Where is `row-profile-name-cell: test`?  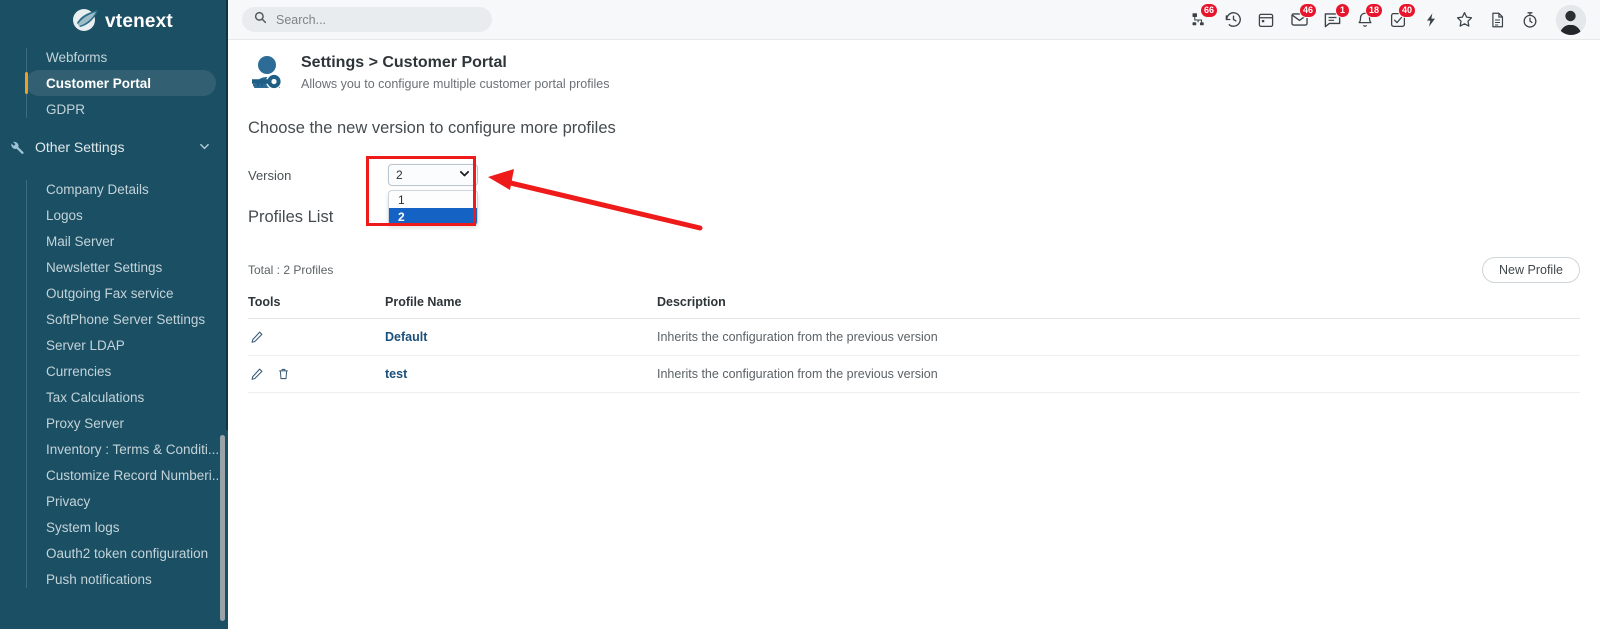 row-profile-name-cell: test is located at coordinates (521, 374).